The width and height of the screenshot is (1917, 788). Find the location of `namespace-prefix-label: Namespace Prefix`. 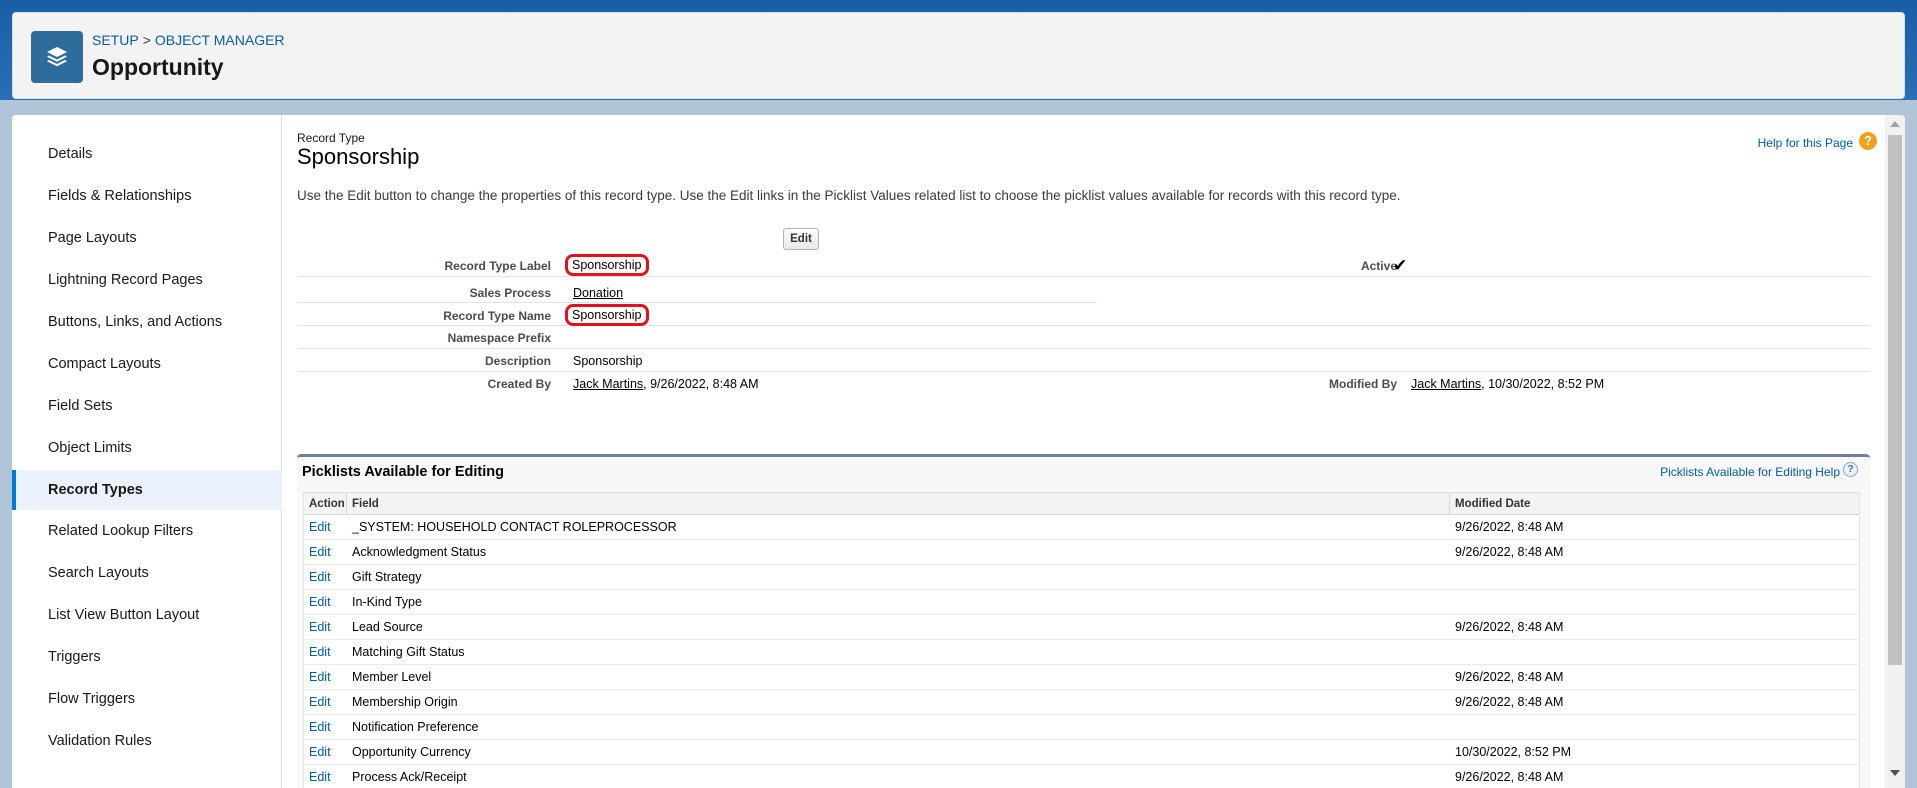

namespace-prefix-label: Namespace Prefix is located at coordinates (499, 338).